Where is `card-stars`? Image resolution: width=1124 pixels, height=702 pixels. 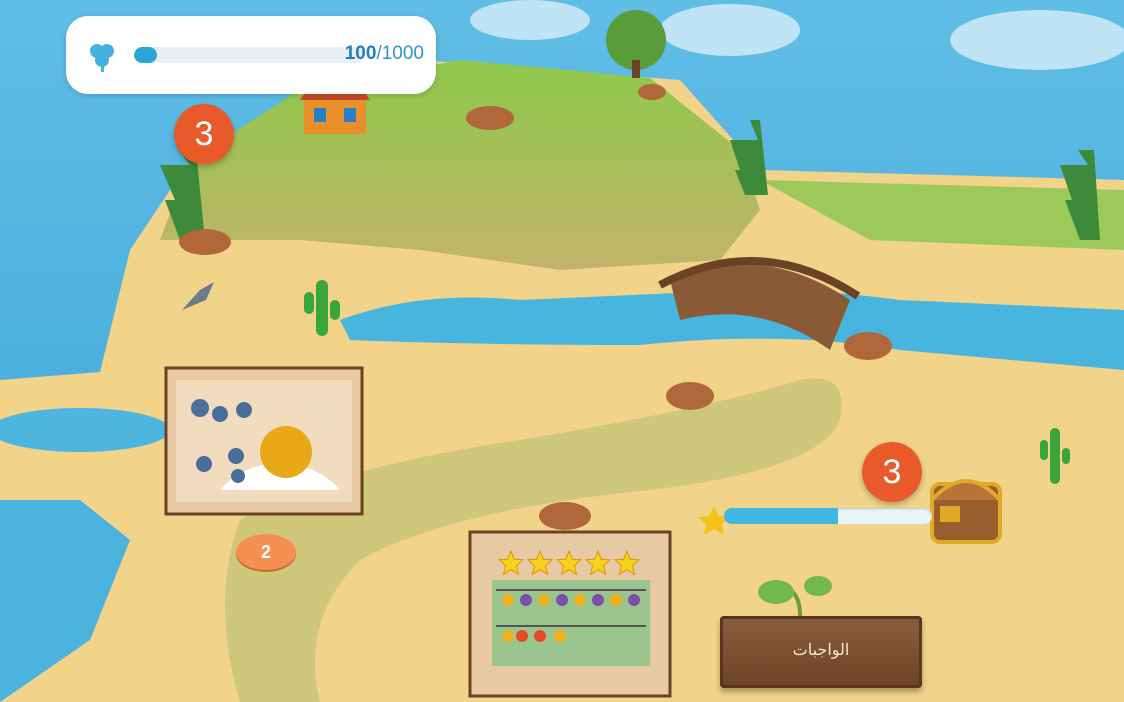 card-stars is located at coordinates (572, 563).